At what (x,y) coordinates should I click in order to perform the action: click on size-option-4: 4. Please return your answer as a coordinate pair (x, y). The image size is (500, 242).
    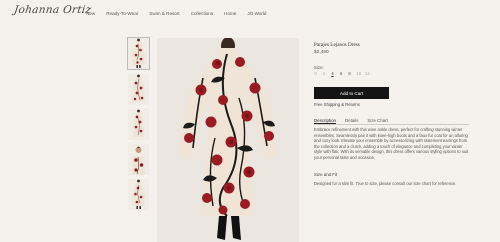
    Looking at the image, I should click on (332, 73).